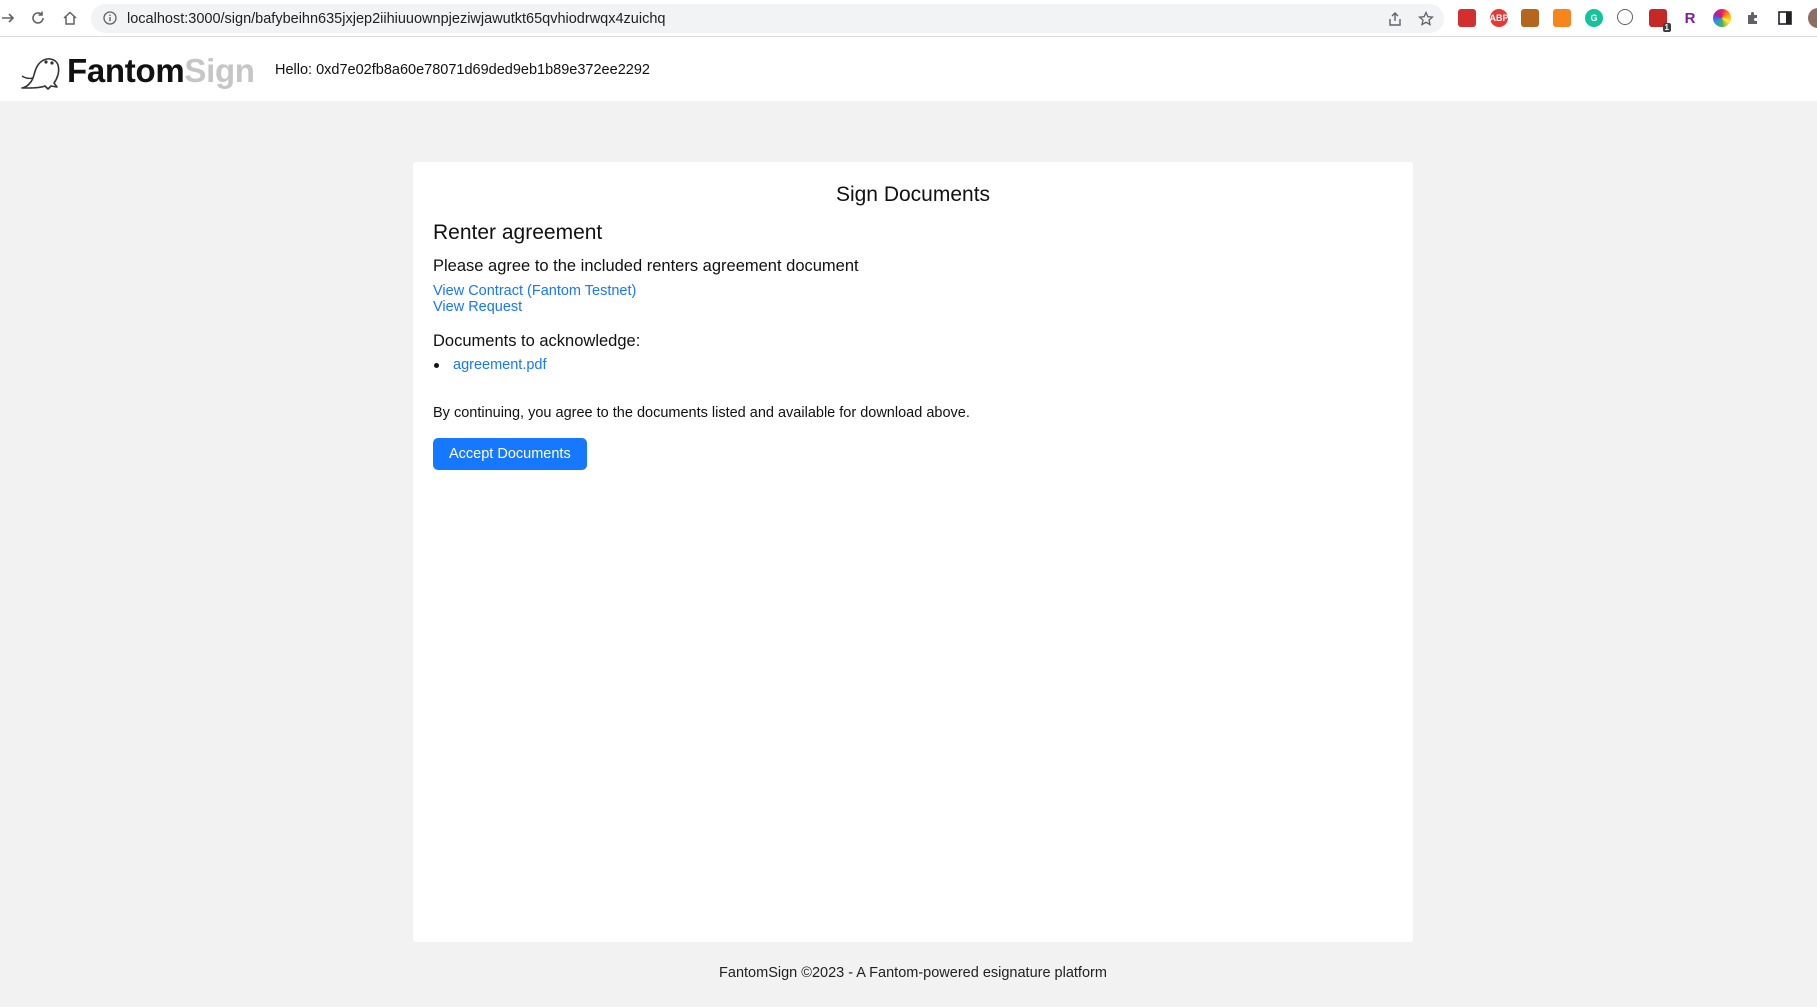 The width and height of the screenshot is (1817, 1007). I want to click on grammarly-icon: G, so click(1594, 18).